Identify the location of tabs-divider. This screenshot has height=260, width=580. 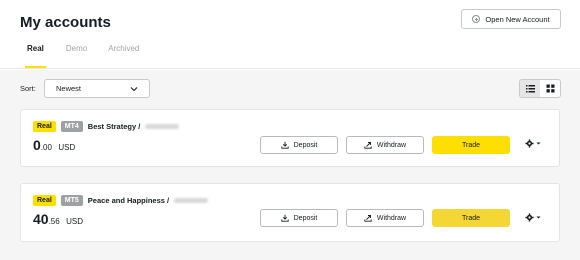
(290, 68).